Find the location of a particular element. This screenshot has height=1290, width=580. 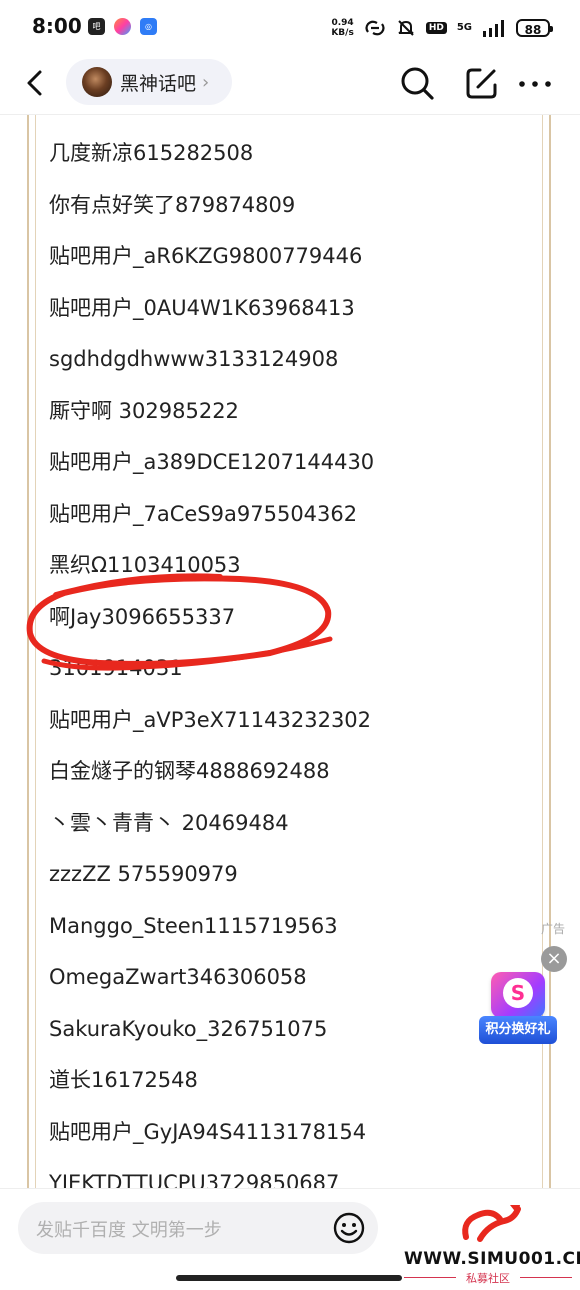

reply-placeholder: 发贴千百度 文明第一步 is located at coordinates (129, 1230).